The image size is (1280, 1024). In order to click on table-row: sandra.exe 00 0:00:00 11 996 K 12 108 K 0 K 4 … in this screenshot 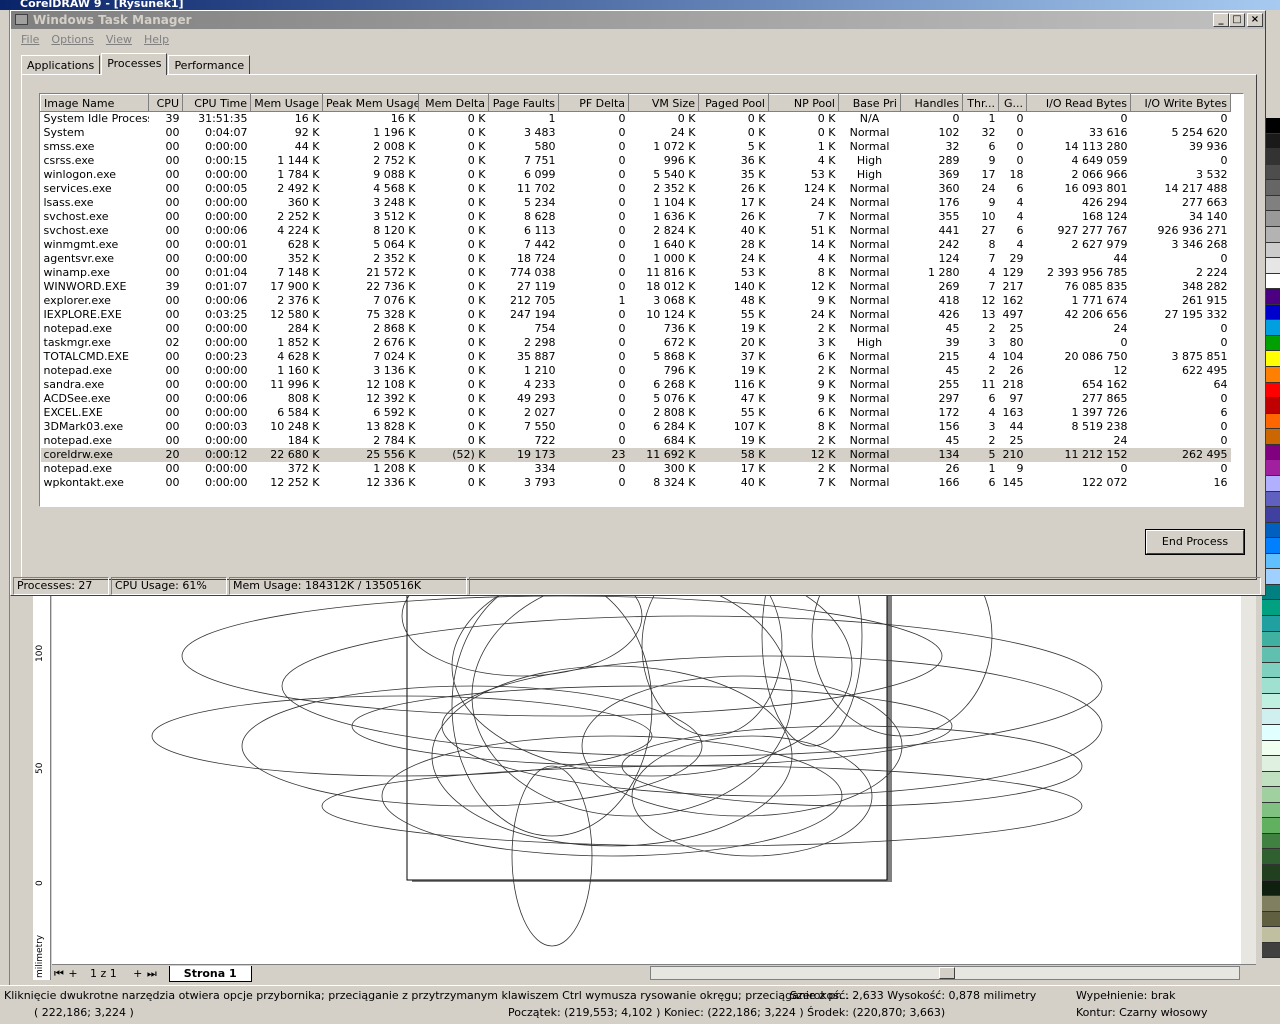, I will do `click(636, 385)`.